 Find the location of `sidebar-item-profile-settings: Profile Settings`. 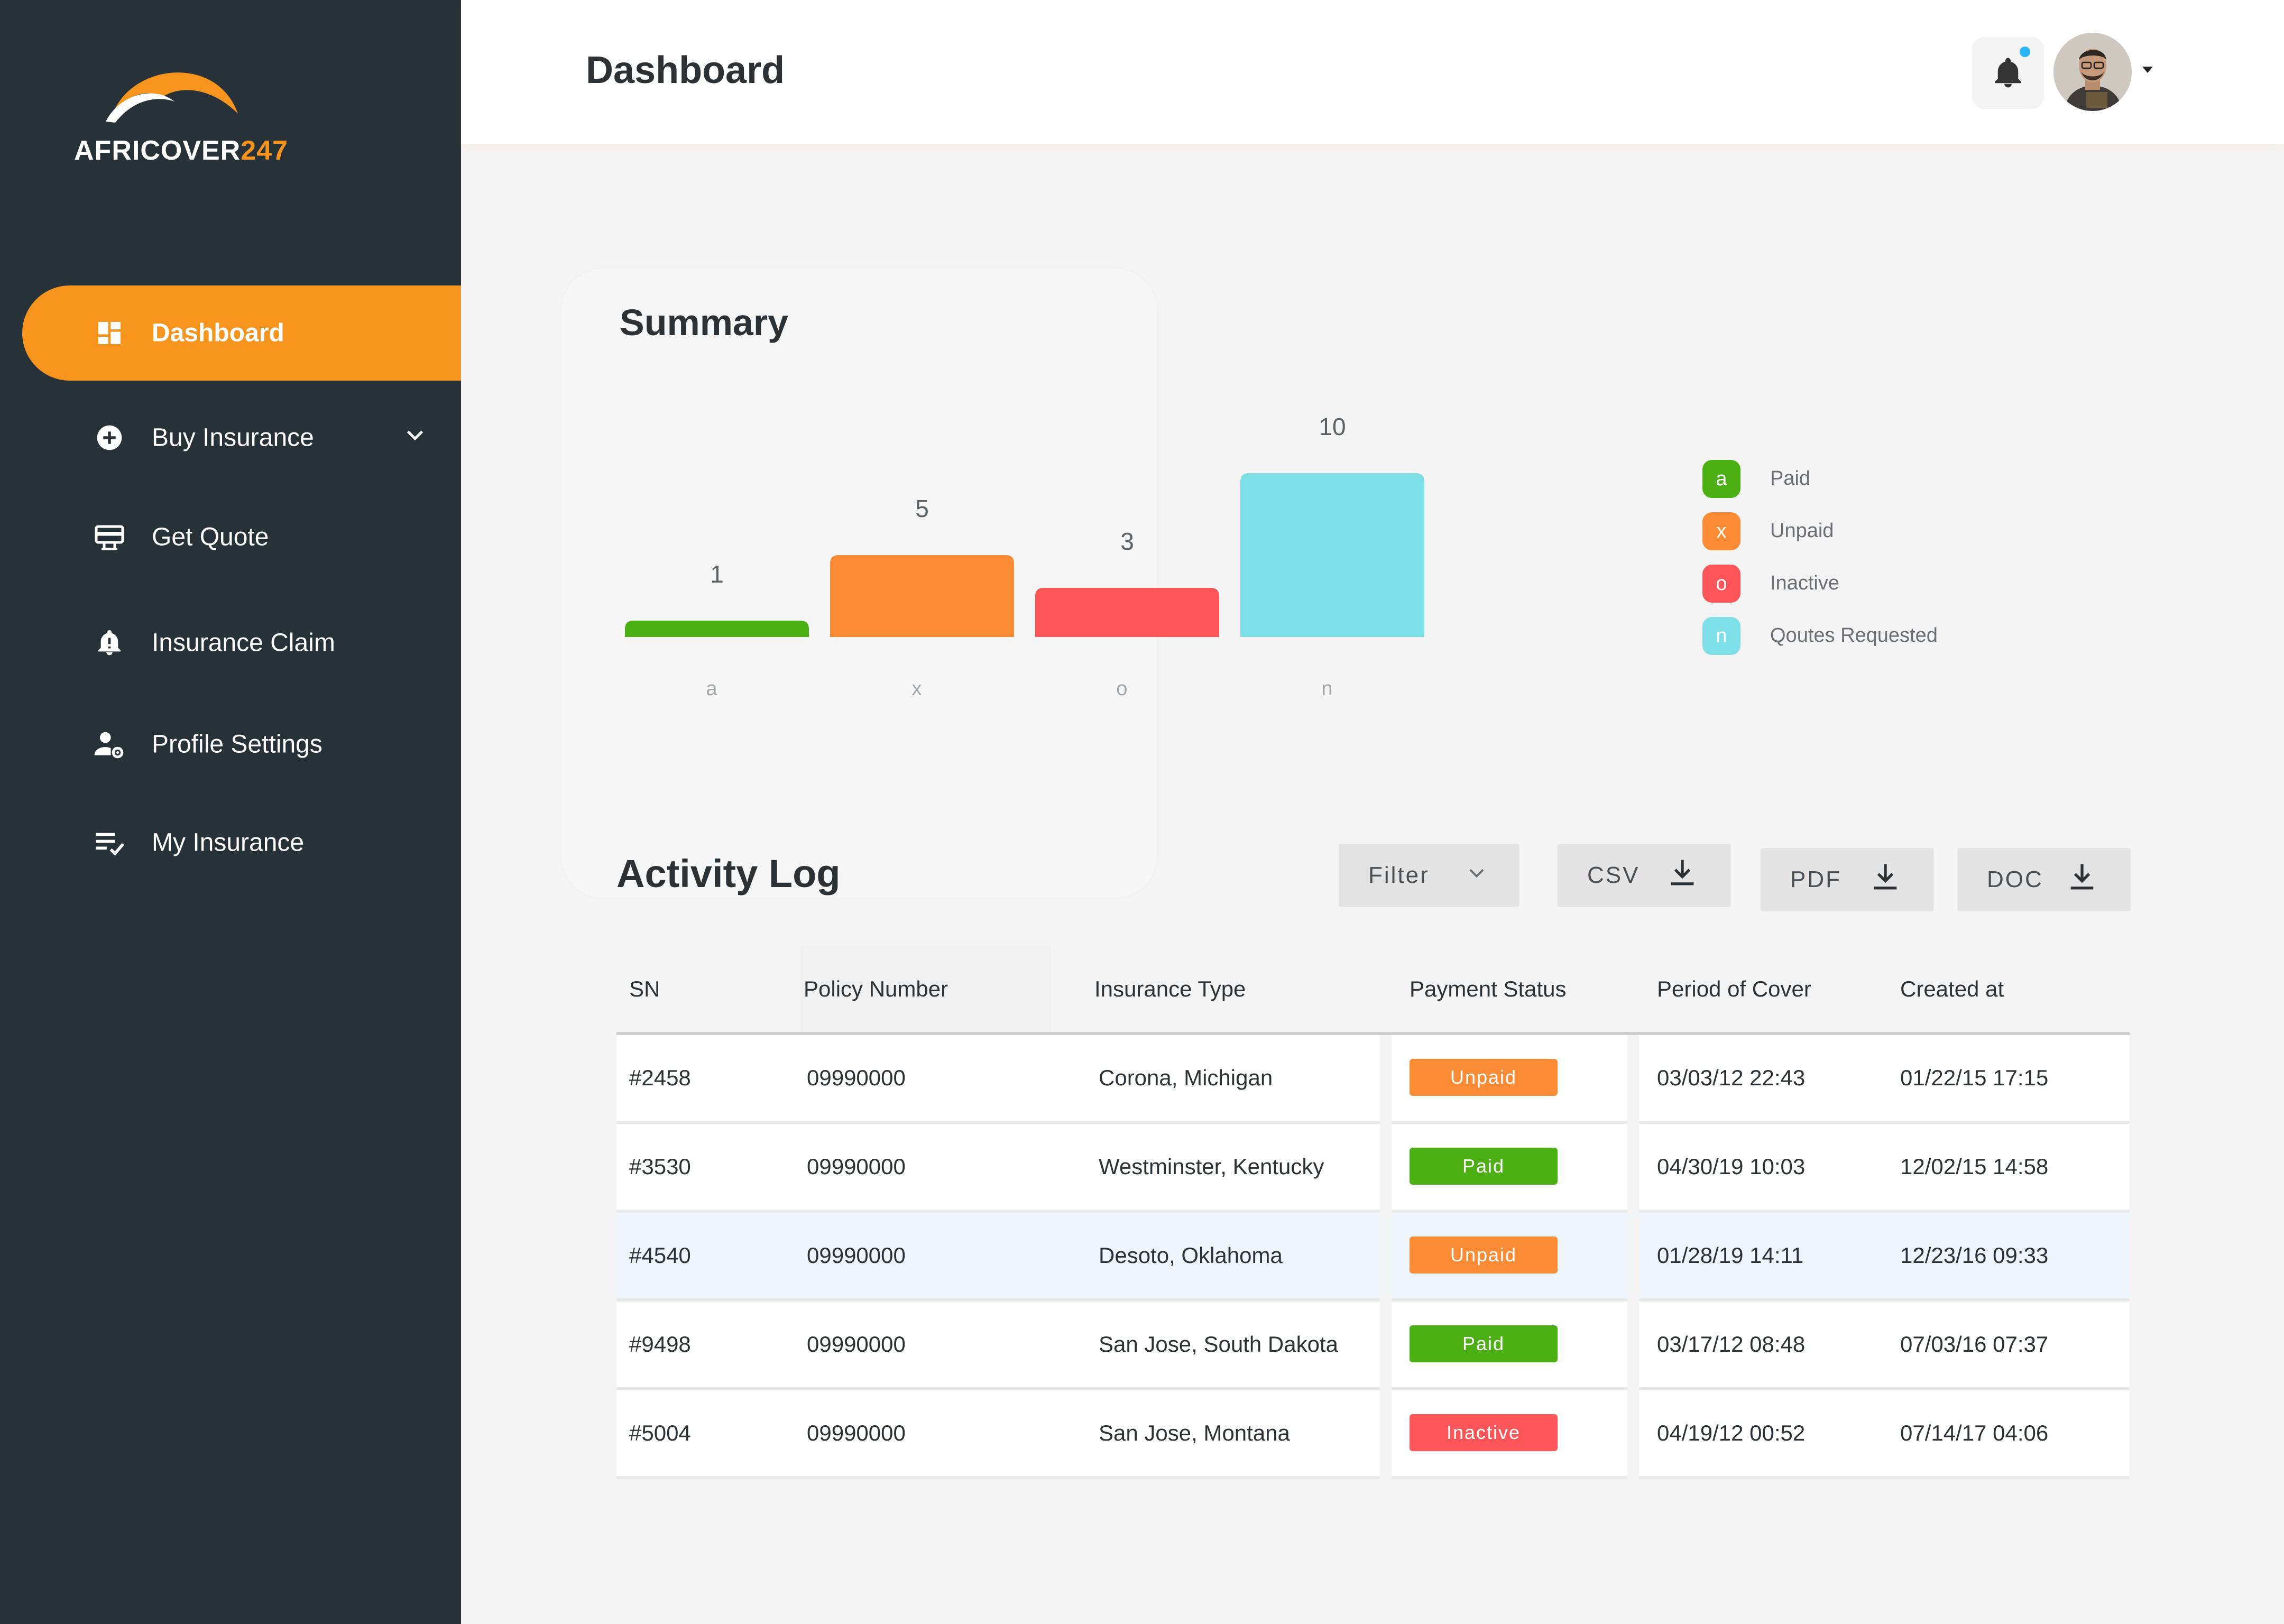

sidebar-item-profile-settings: Profile Settings is located at coordinates (241, 744).